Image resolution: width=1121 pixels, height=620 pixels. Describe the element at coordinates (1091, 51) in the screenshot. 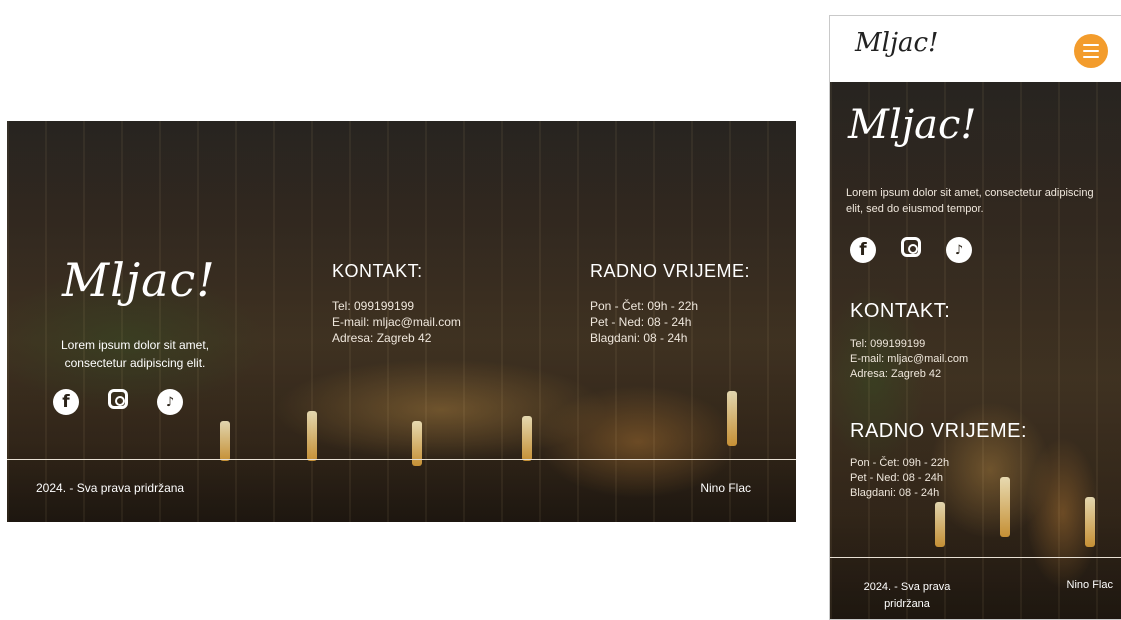

I see `hamburger-menu-icon` at that location.